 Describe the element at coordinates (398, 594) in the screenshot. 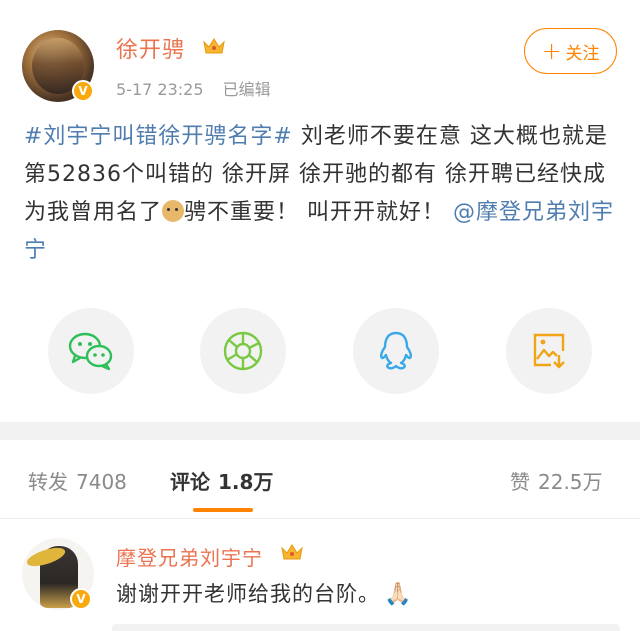

I see `folded-hands-emoji-icon: 🙏🏻` at that location.